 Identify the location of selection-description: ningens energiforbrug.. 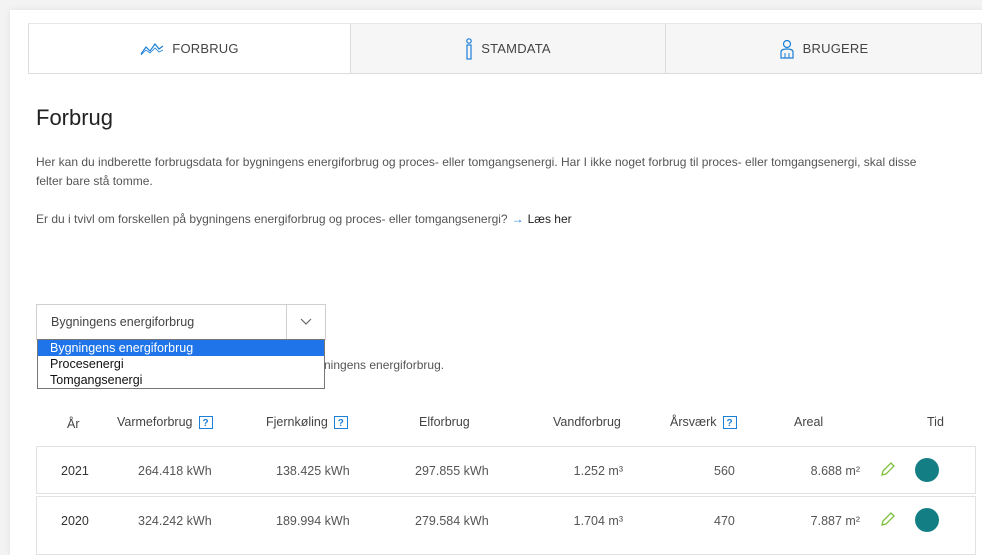
(384, 365).